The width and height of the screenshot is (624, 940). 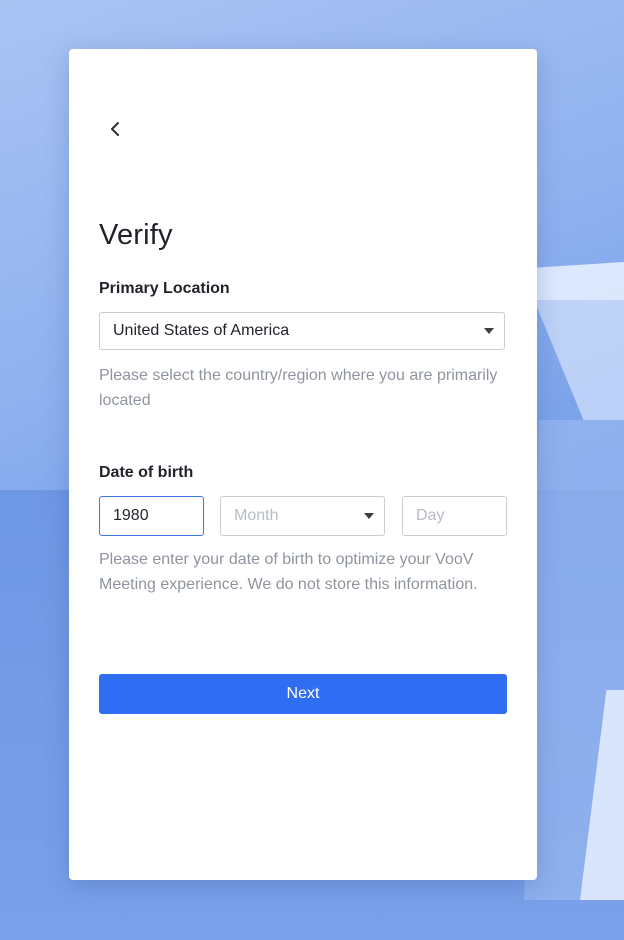 I want to click on chevron-left-icon, so click(x=115, y=129).